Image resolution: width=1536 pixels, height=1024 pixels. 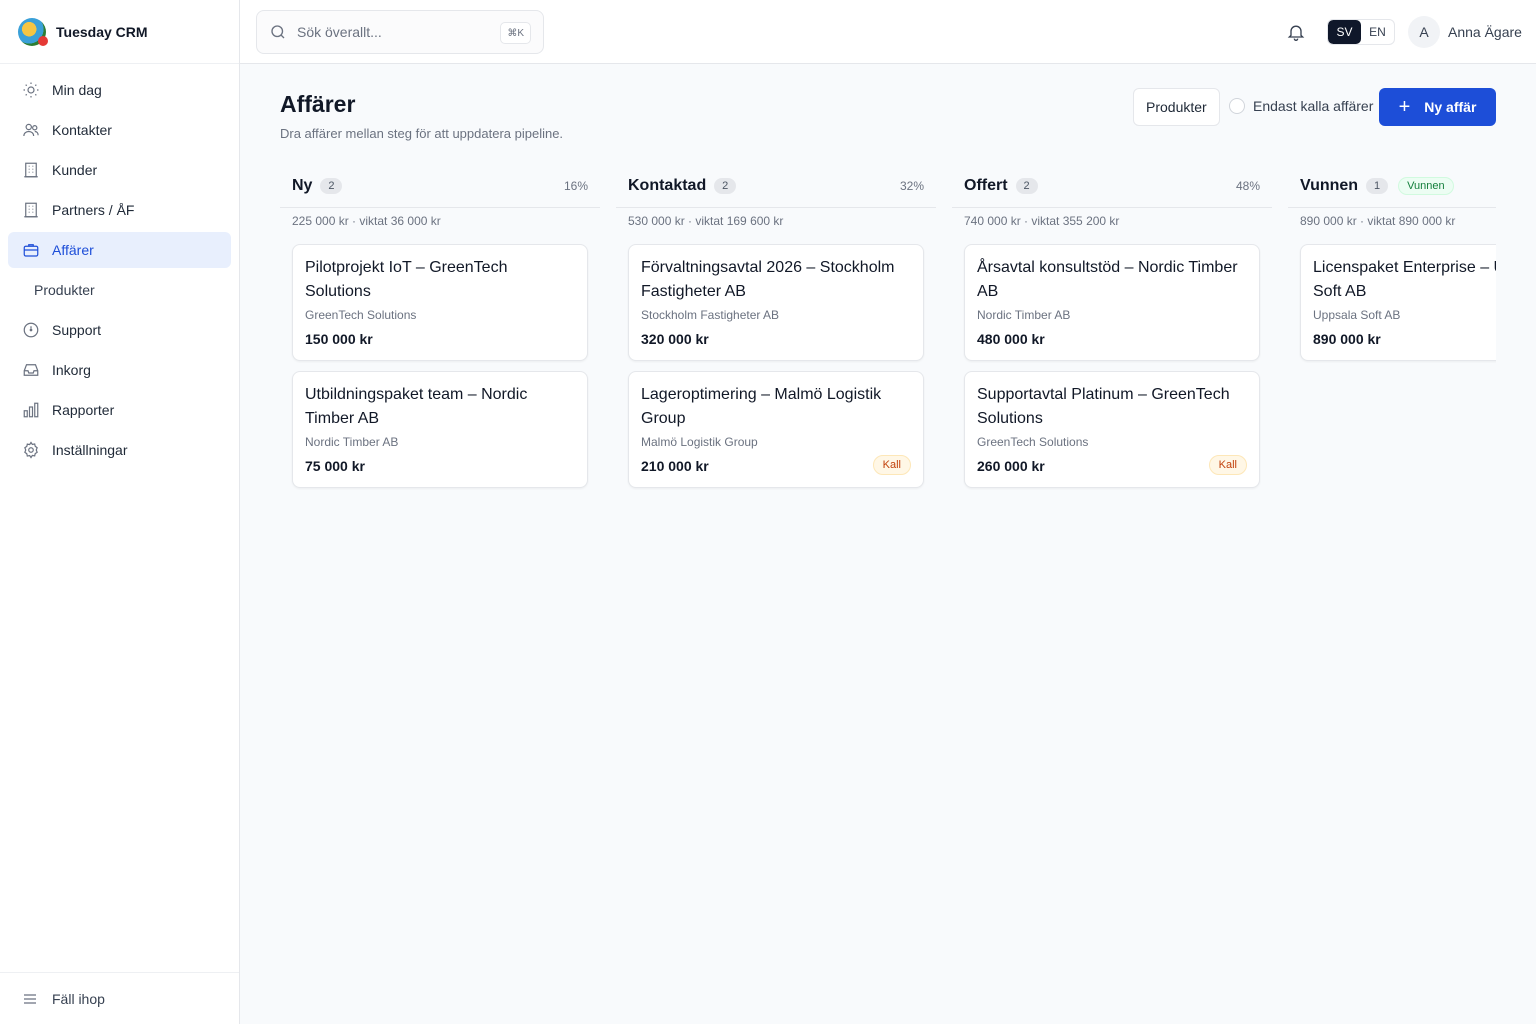 What do you see at coordinates (119, 370) in the screenshot?
I see `sidebar-item-inkorg: Inkorg` at bounding box center [119, 370].